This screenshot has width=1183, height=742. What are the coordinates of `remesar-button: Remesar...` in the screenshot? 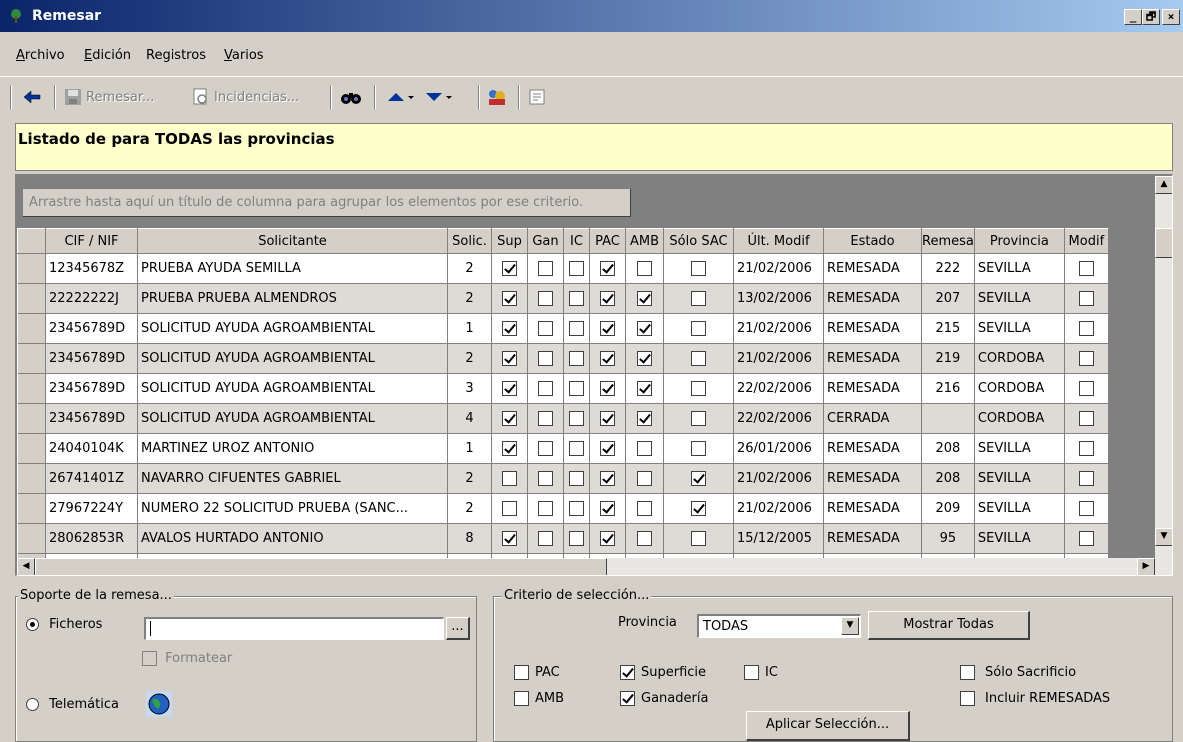 It's located at (109, 97).